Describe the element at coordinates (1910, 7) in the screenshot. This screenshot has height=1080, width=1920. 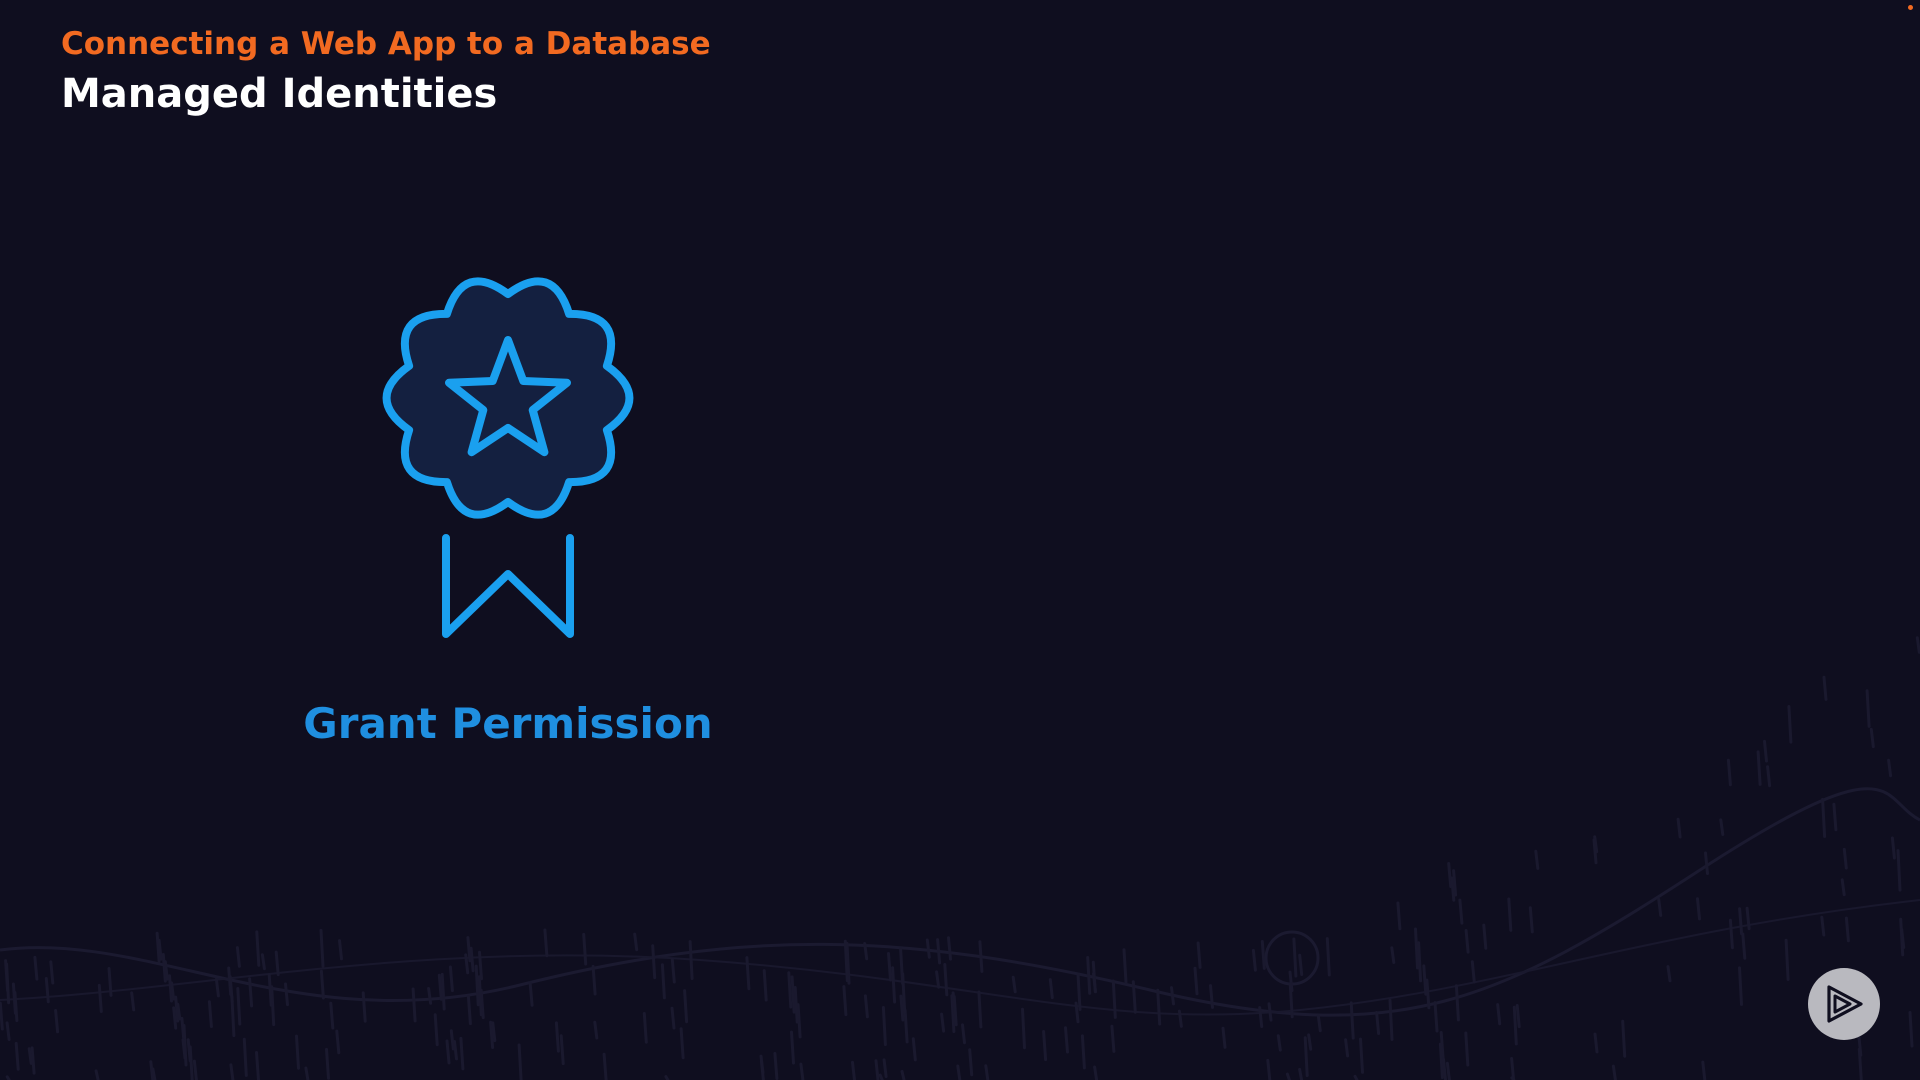
I see `corner-dot` at that location.